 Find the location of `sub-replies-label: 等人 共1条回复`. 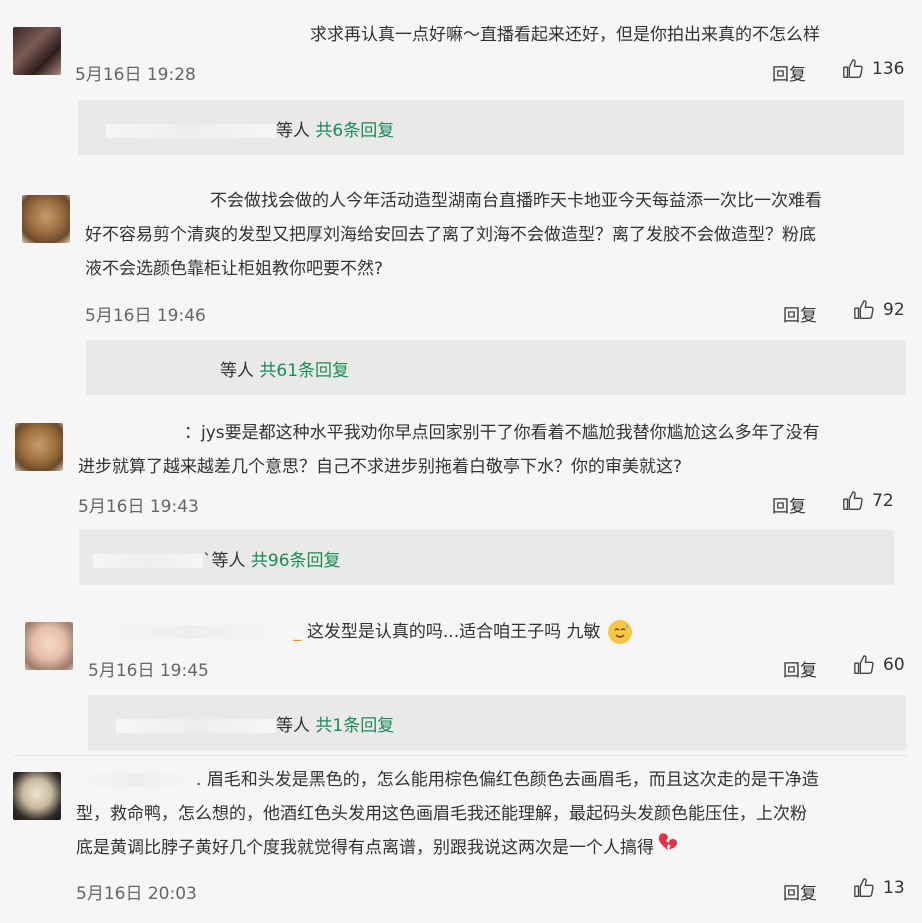

sub-replies-label: 等人 共1条回复 is located at coordinates (255, 723).